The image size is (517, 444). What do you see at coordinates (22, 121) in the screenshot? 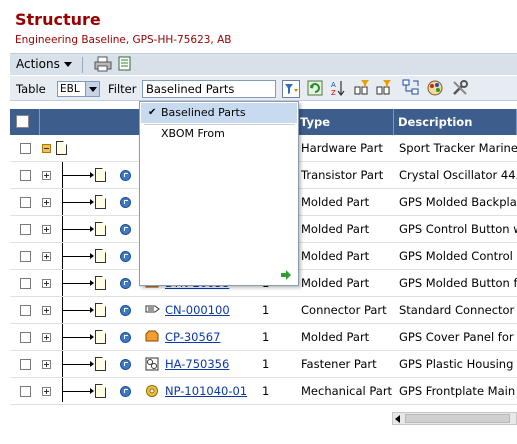
I see `select-all-checkbox` at bounding box center [22, 121].